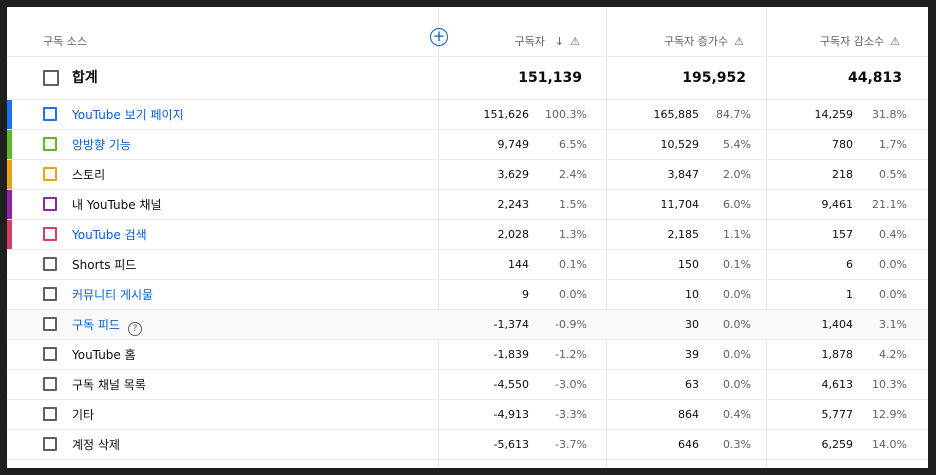 The image size is (936, 475). Describe the element at coordinates (680, 204) in the screenshot. I see `gain-value: 11,704` at that location.